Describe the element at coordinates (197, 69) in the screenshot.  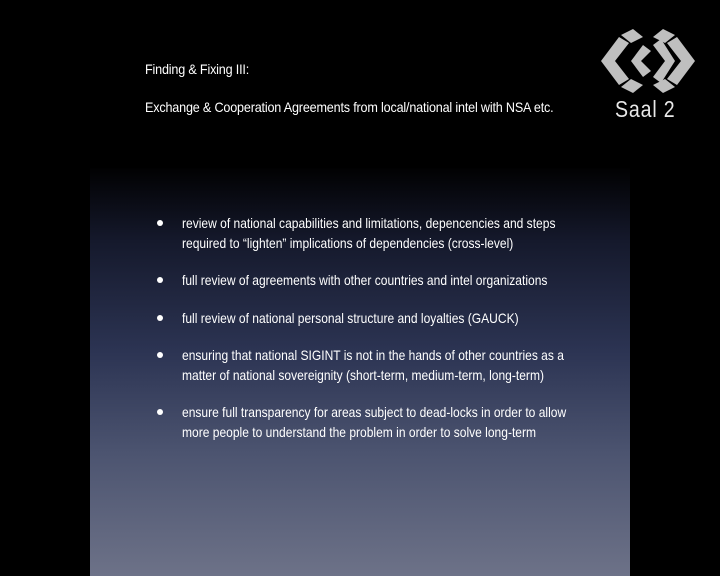
I see `slide-heading: Finding & Fixing III:` at that location.